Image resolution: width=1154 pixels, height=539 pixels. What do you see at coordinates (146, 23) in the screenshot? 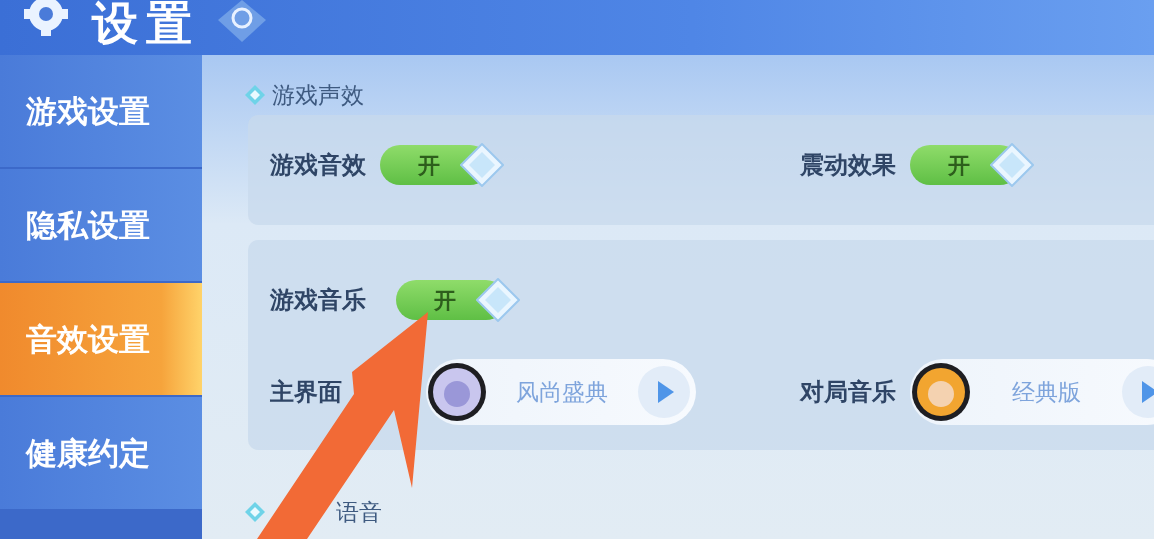
I see `page-title: 设置` at bounding box center [146, 23].